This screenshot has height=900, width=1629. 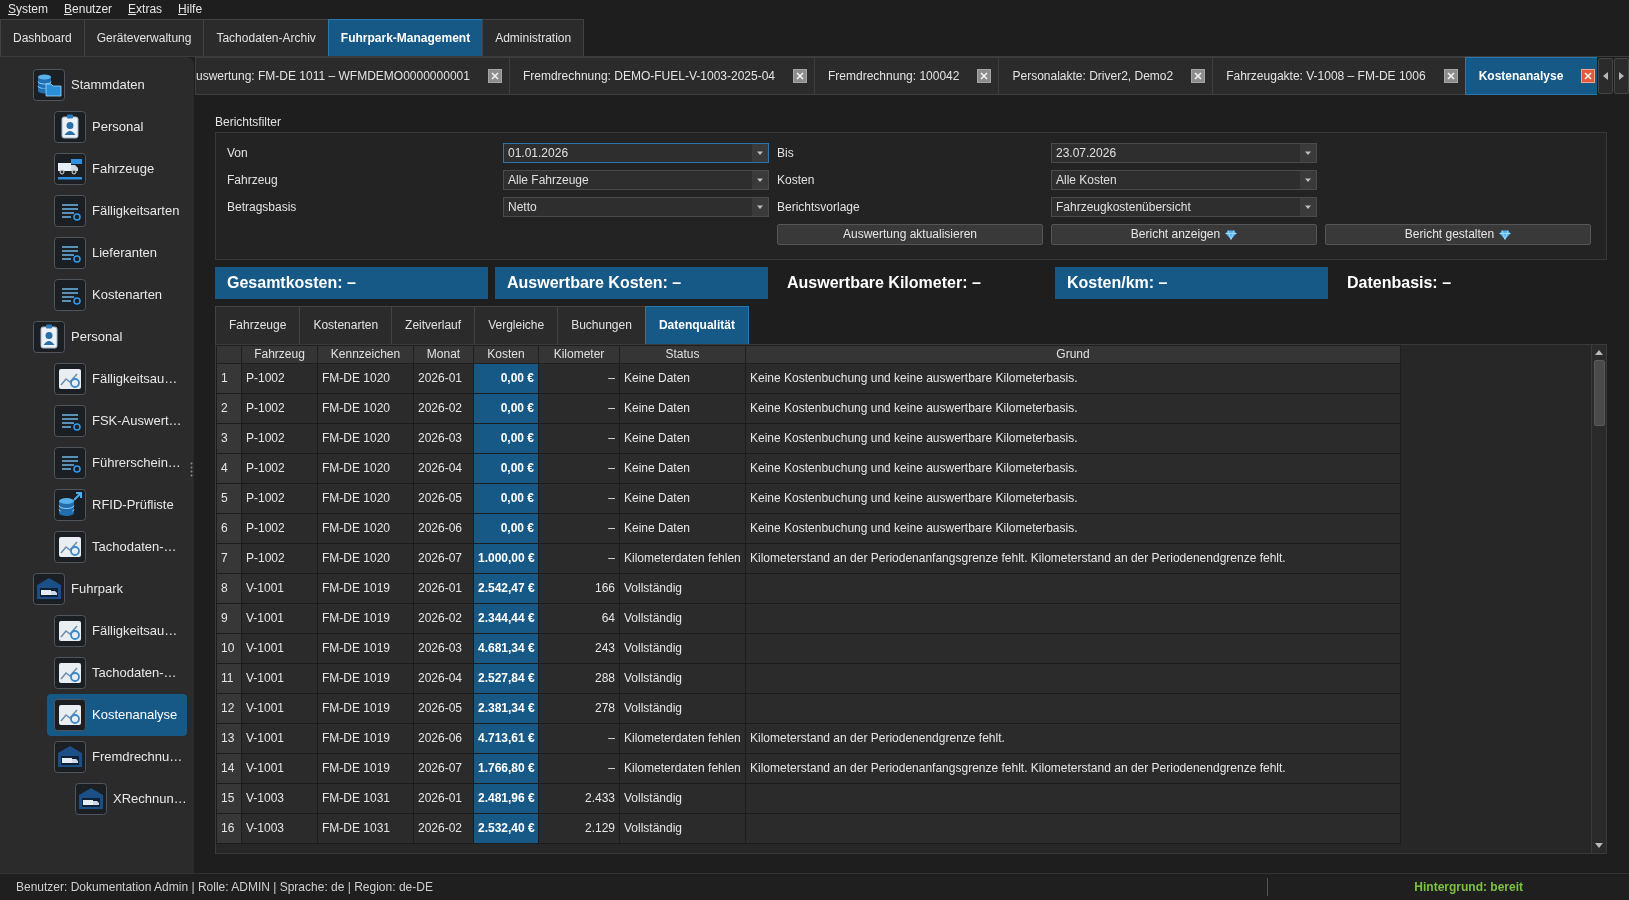 What do you see at coordinates (1339, 76) in the screenshot?
I see `tab: Fahrzeugakte: V-1008 – FM-DE 1006` at bounding box center [1339, 76].